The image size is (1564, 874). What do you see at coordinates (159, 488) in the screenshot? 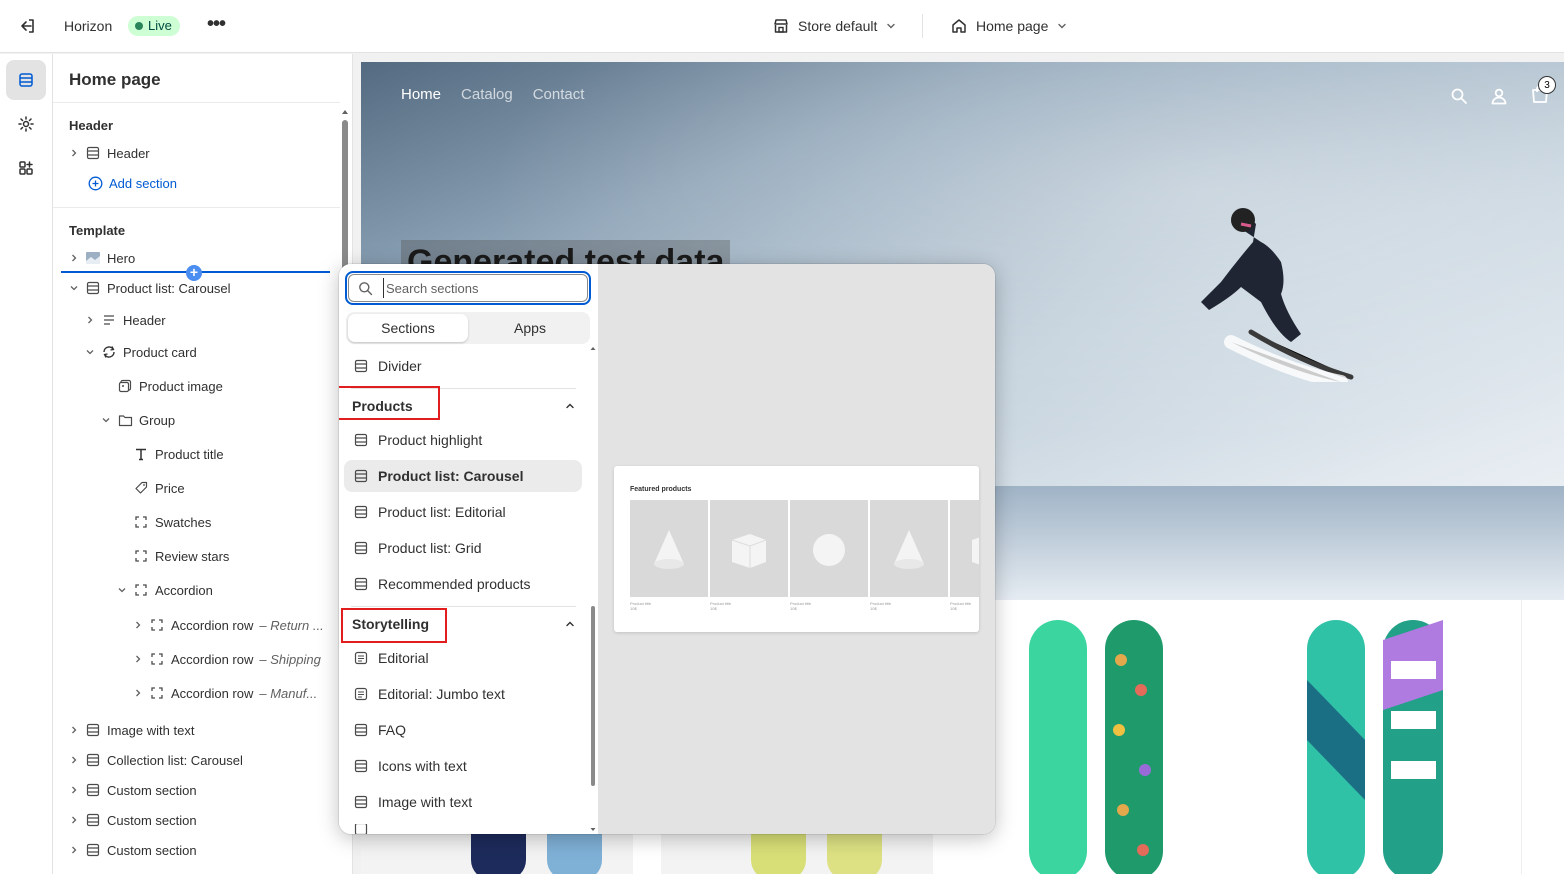
I see `tree-item-price: Price` at bounding box center [159, 488].